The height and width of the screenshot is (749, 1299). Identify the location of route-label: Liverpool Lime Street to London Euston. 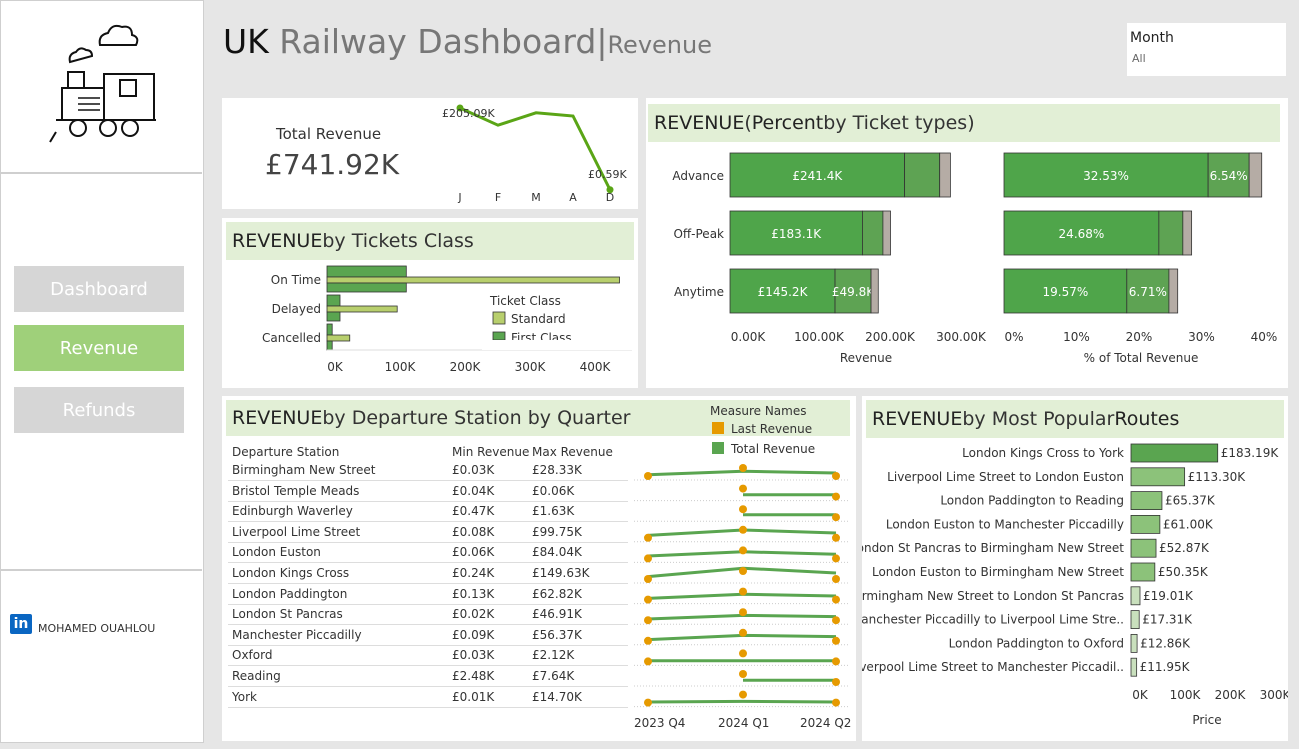
(1005, 477).